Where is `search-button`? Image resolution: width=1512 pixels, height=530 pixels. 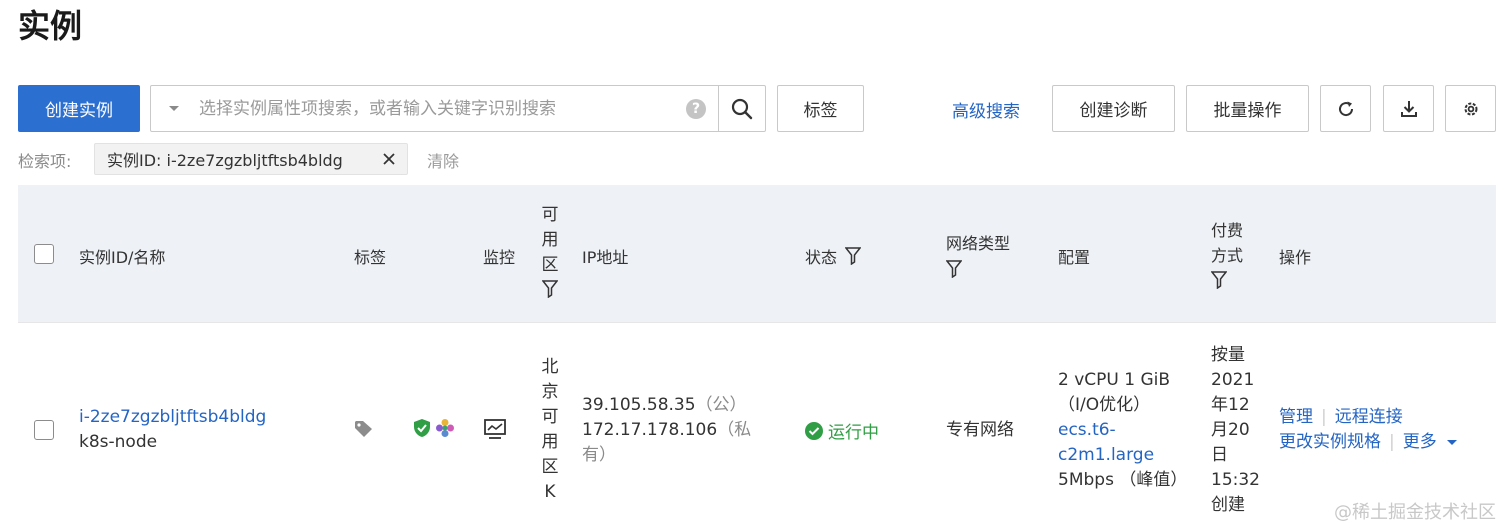 search-button is located at coordinates (741, 108).